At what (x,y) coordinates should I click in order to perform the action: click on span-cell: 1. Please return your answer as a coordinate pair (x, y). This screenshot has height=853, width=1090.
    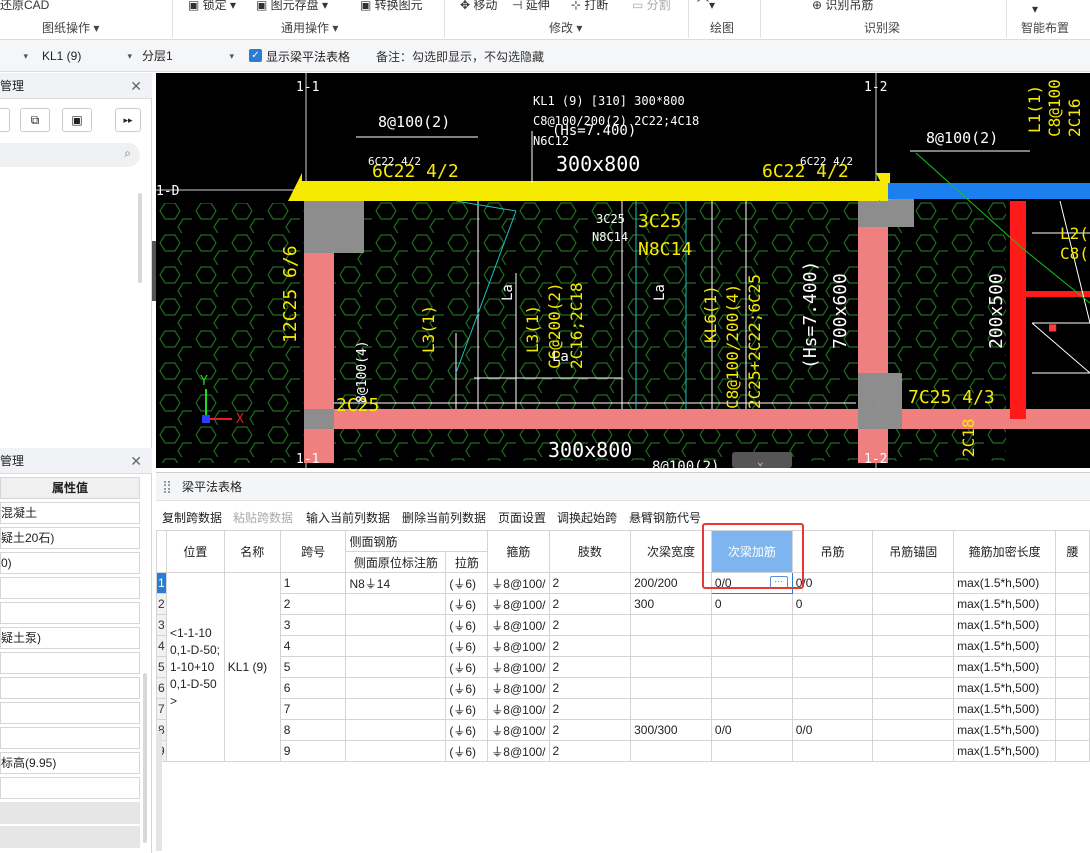
    Looking at the image, I should click on (313, 583).